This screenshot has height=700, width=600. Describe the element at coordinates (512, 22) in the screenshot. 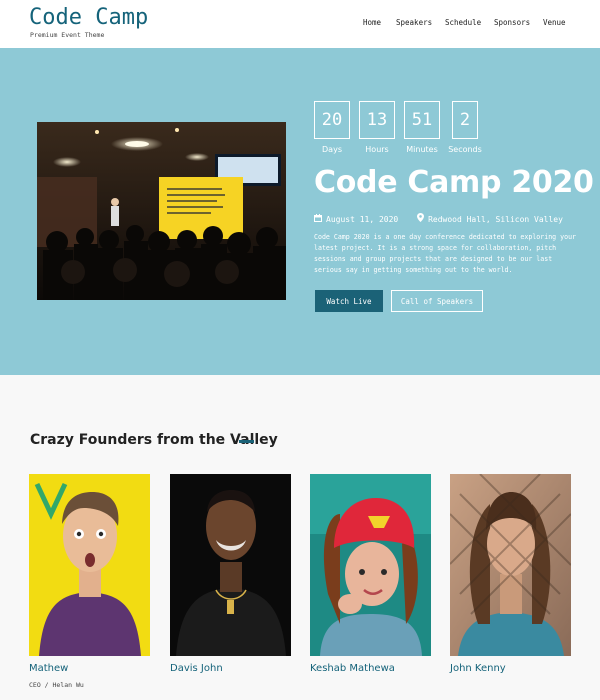

I see `nav-sponsors: Sponsors` at that location.